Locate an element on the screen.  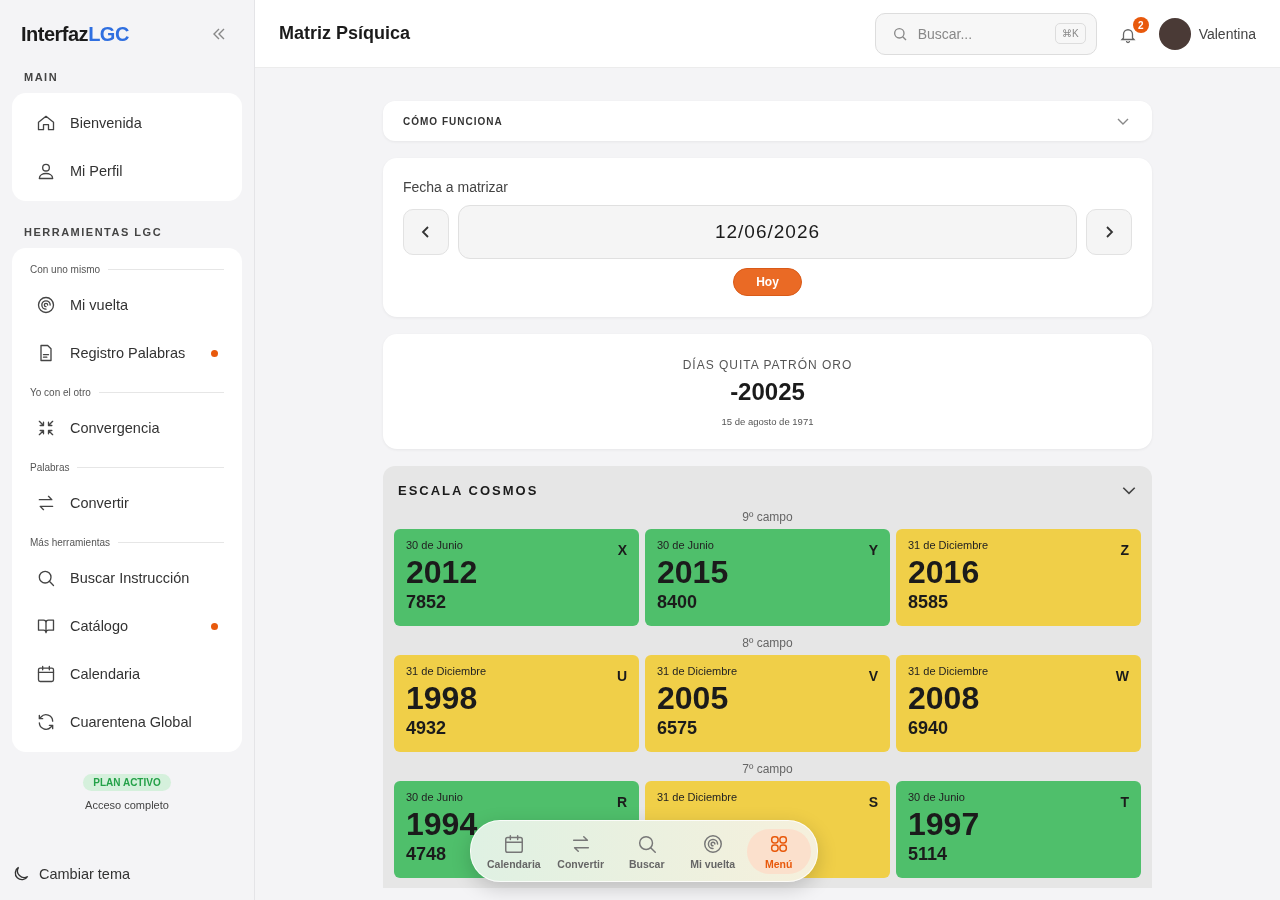
group-label: Palabras is located at coordinates (50, 467).